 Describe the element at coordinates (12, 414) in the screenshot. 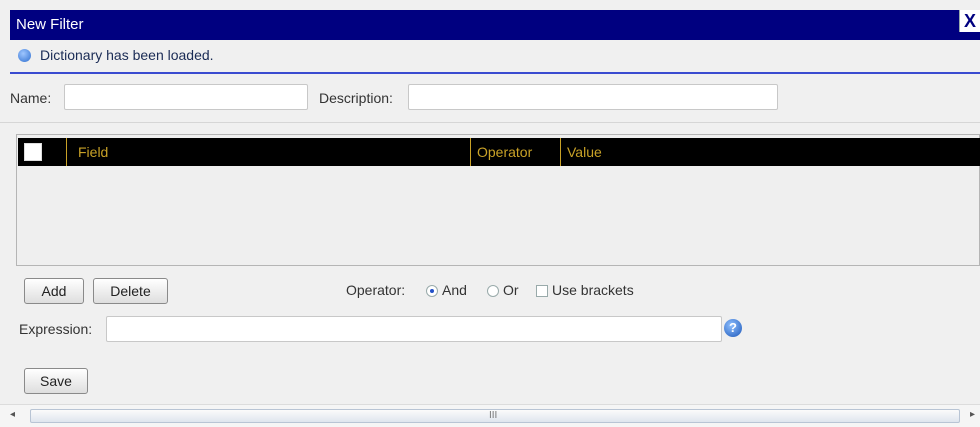

I see `scroll-left-arrow-icon: ◂` at that location.